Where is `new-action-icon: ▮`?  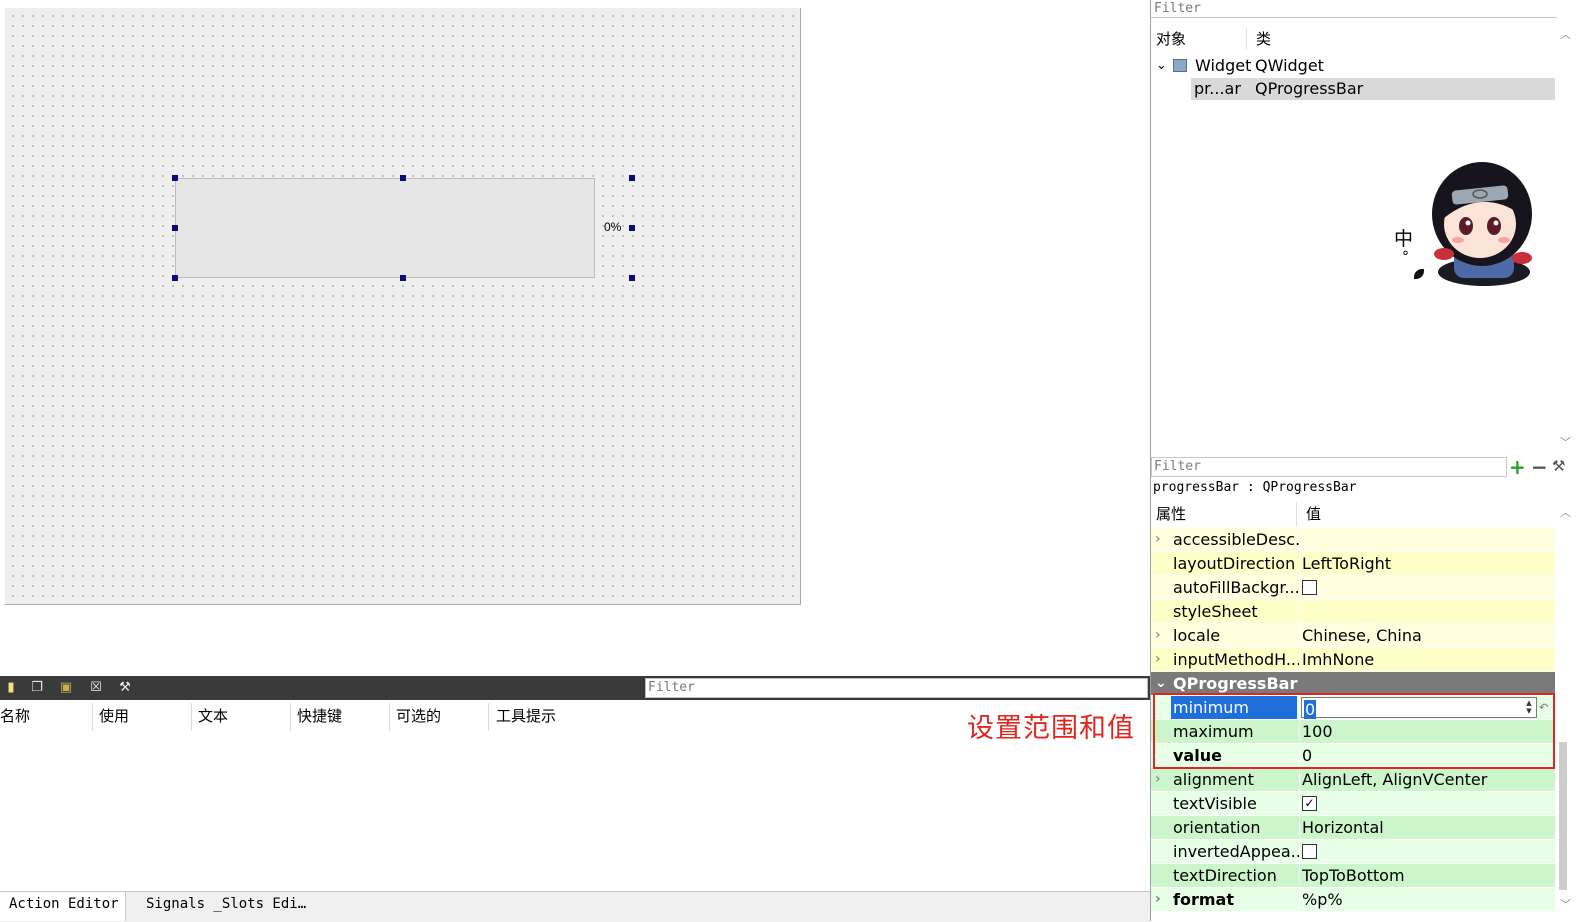 new-action-icon: ▮ is located at coordinates (11, 688).